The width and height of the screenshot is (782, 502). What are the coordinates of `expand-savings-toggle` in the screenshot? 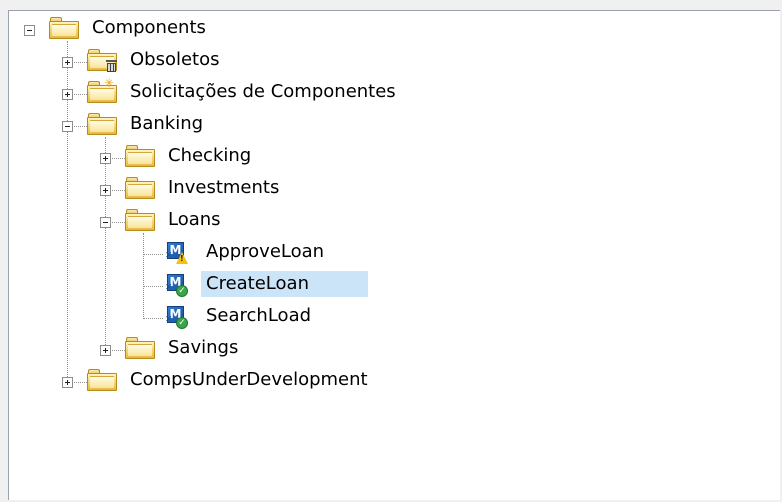 It's located at (105, 350).